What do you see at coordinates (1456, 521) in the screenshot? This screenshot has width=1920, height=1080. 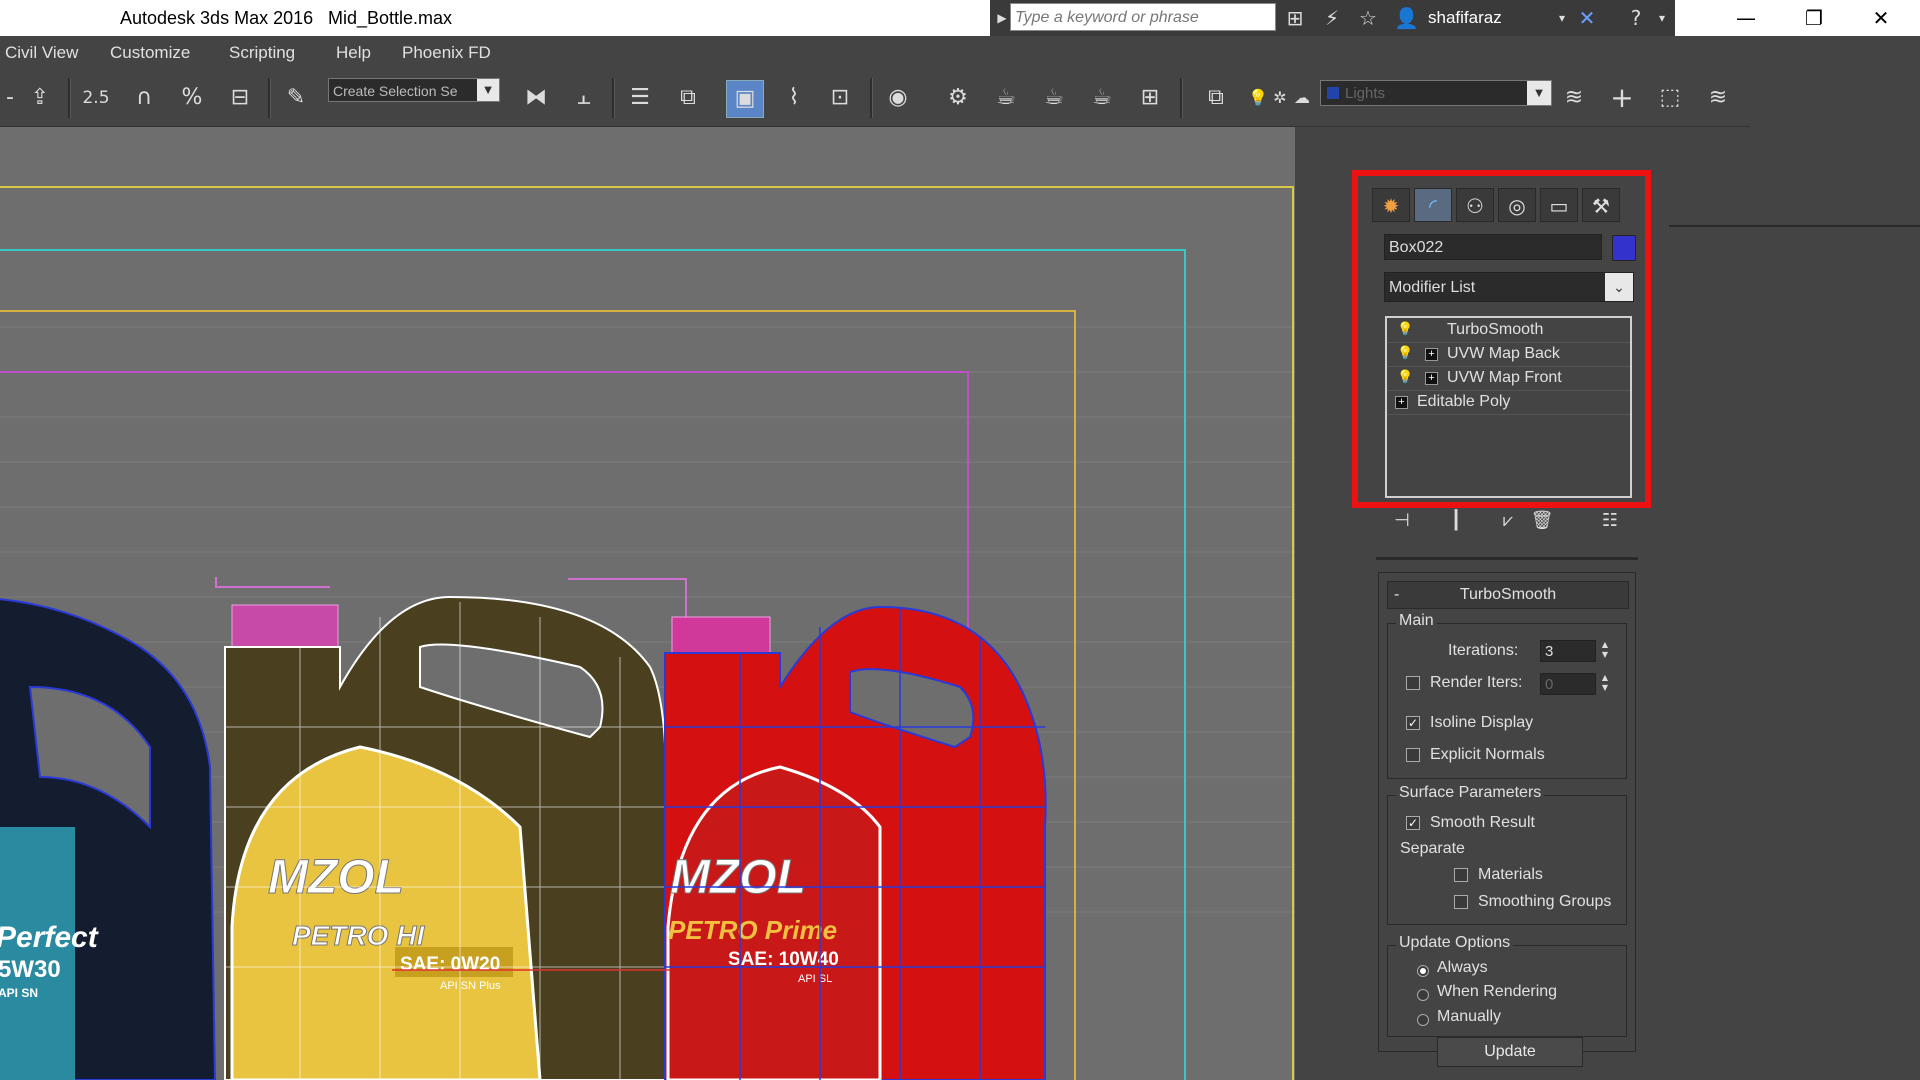 I see `show-end-result-icon: ┃` at bounding box center [1456, 521].